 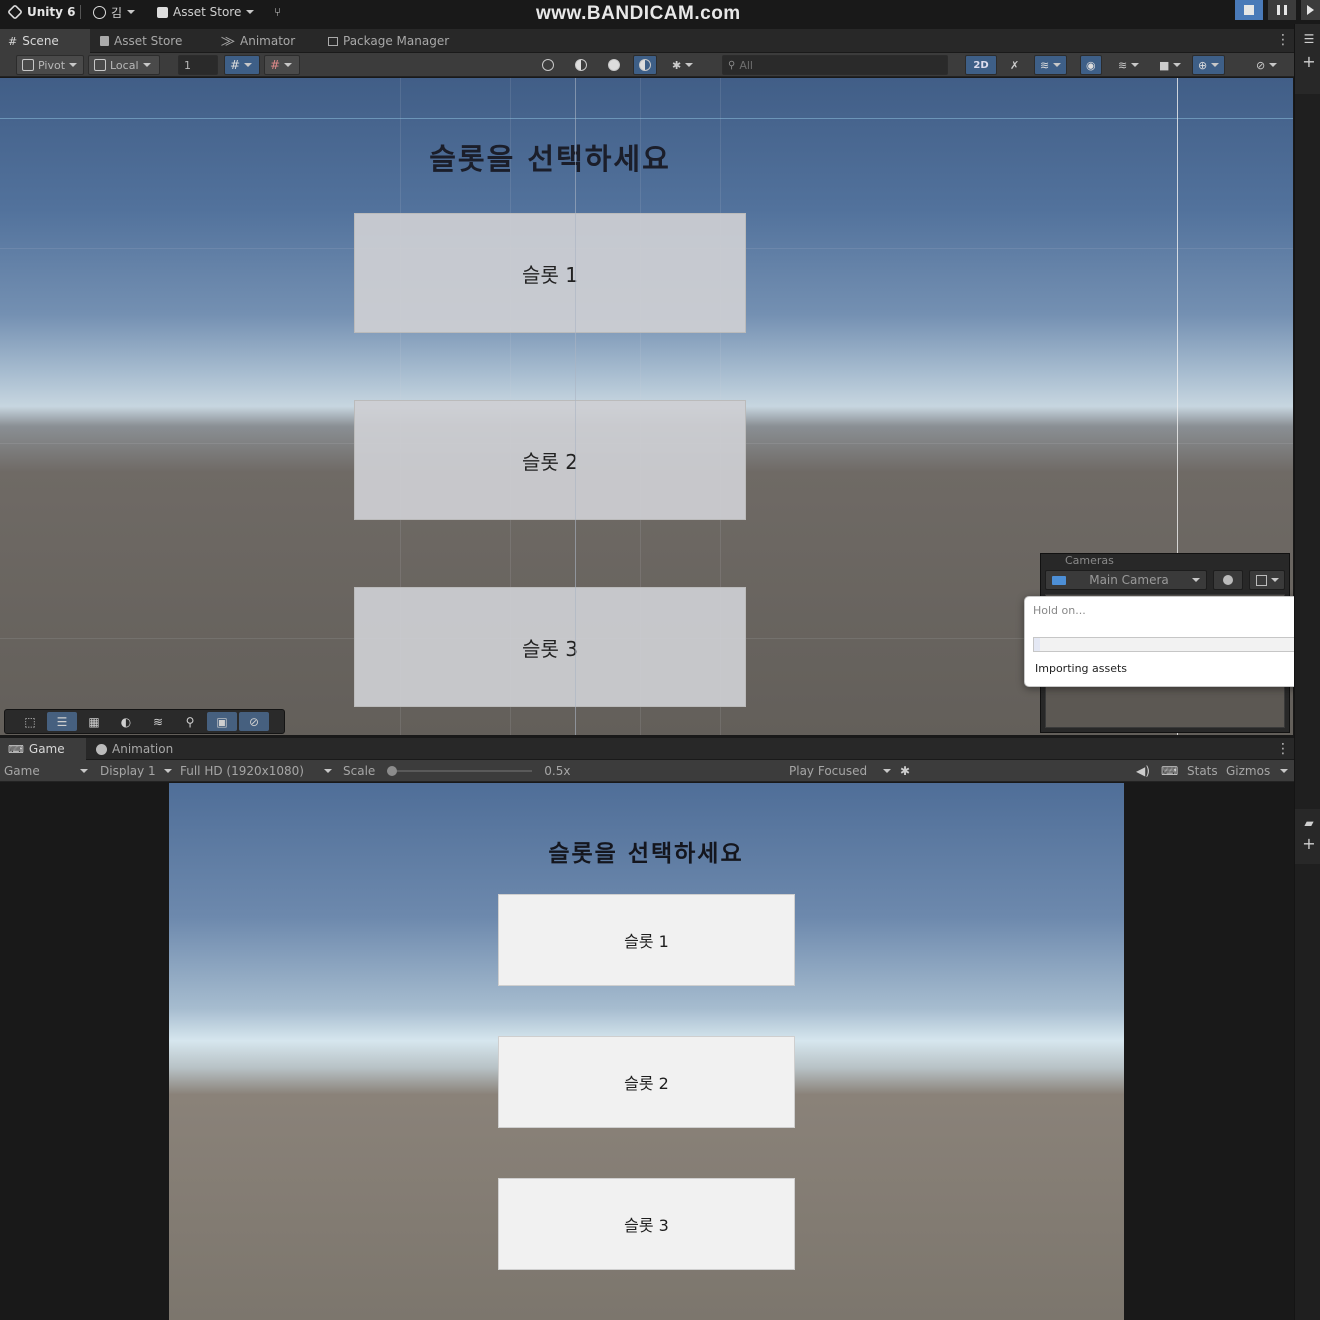 What do you see at coordinates (1202, 771) in the screenshot?
I see `stats-button: Stats` at bounding box center [1202, 771].